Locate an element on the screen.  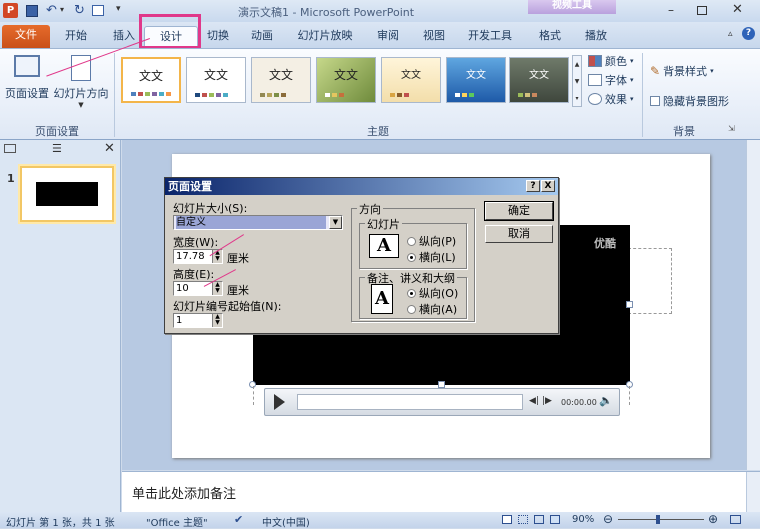
ok-button: 确定 is located at coordinates (519, 211).